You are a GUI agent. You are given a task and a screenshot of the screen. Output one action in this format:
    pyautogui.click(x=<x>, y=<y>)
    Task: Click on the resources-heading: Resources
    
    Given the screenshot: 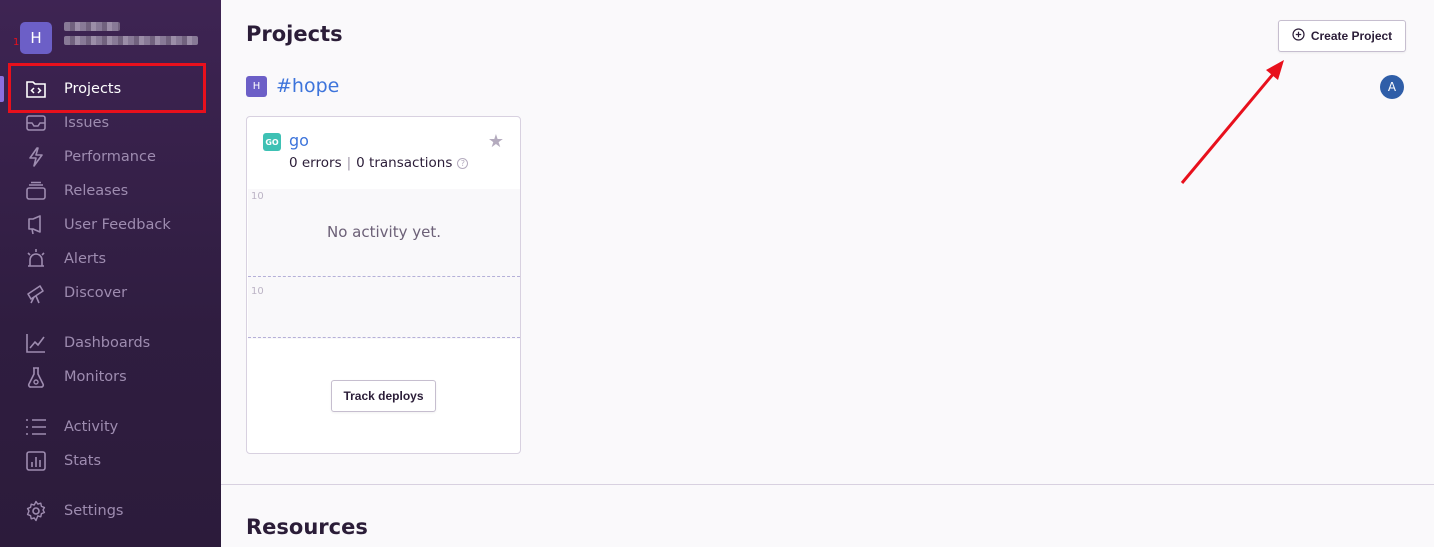 What is the action you would take?
    pyautogui.click(x=307, y=527)
    